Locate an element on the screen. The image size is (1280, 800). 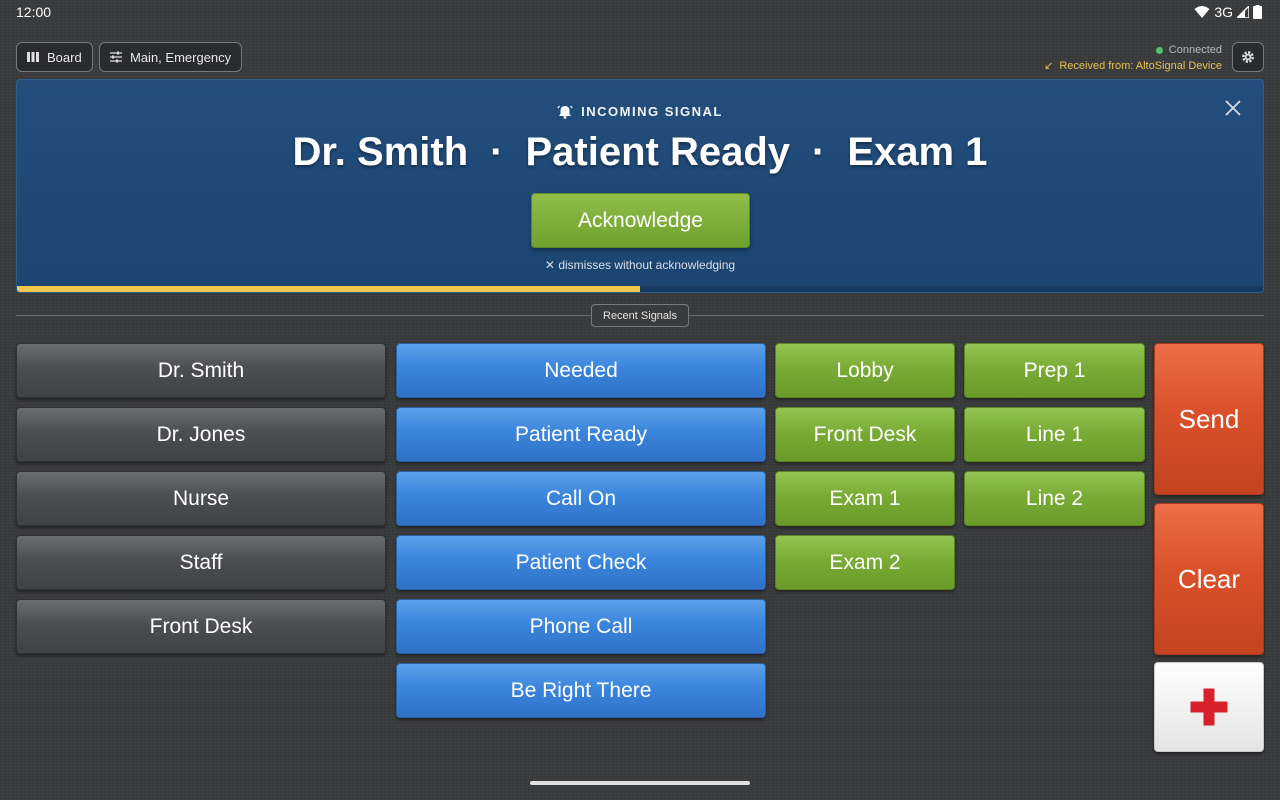
message-button: Needed is located at coordinates (581, 370).